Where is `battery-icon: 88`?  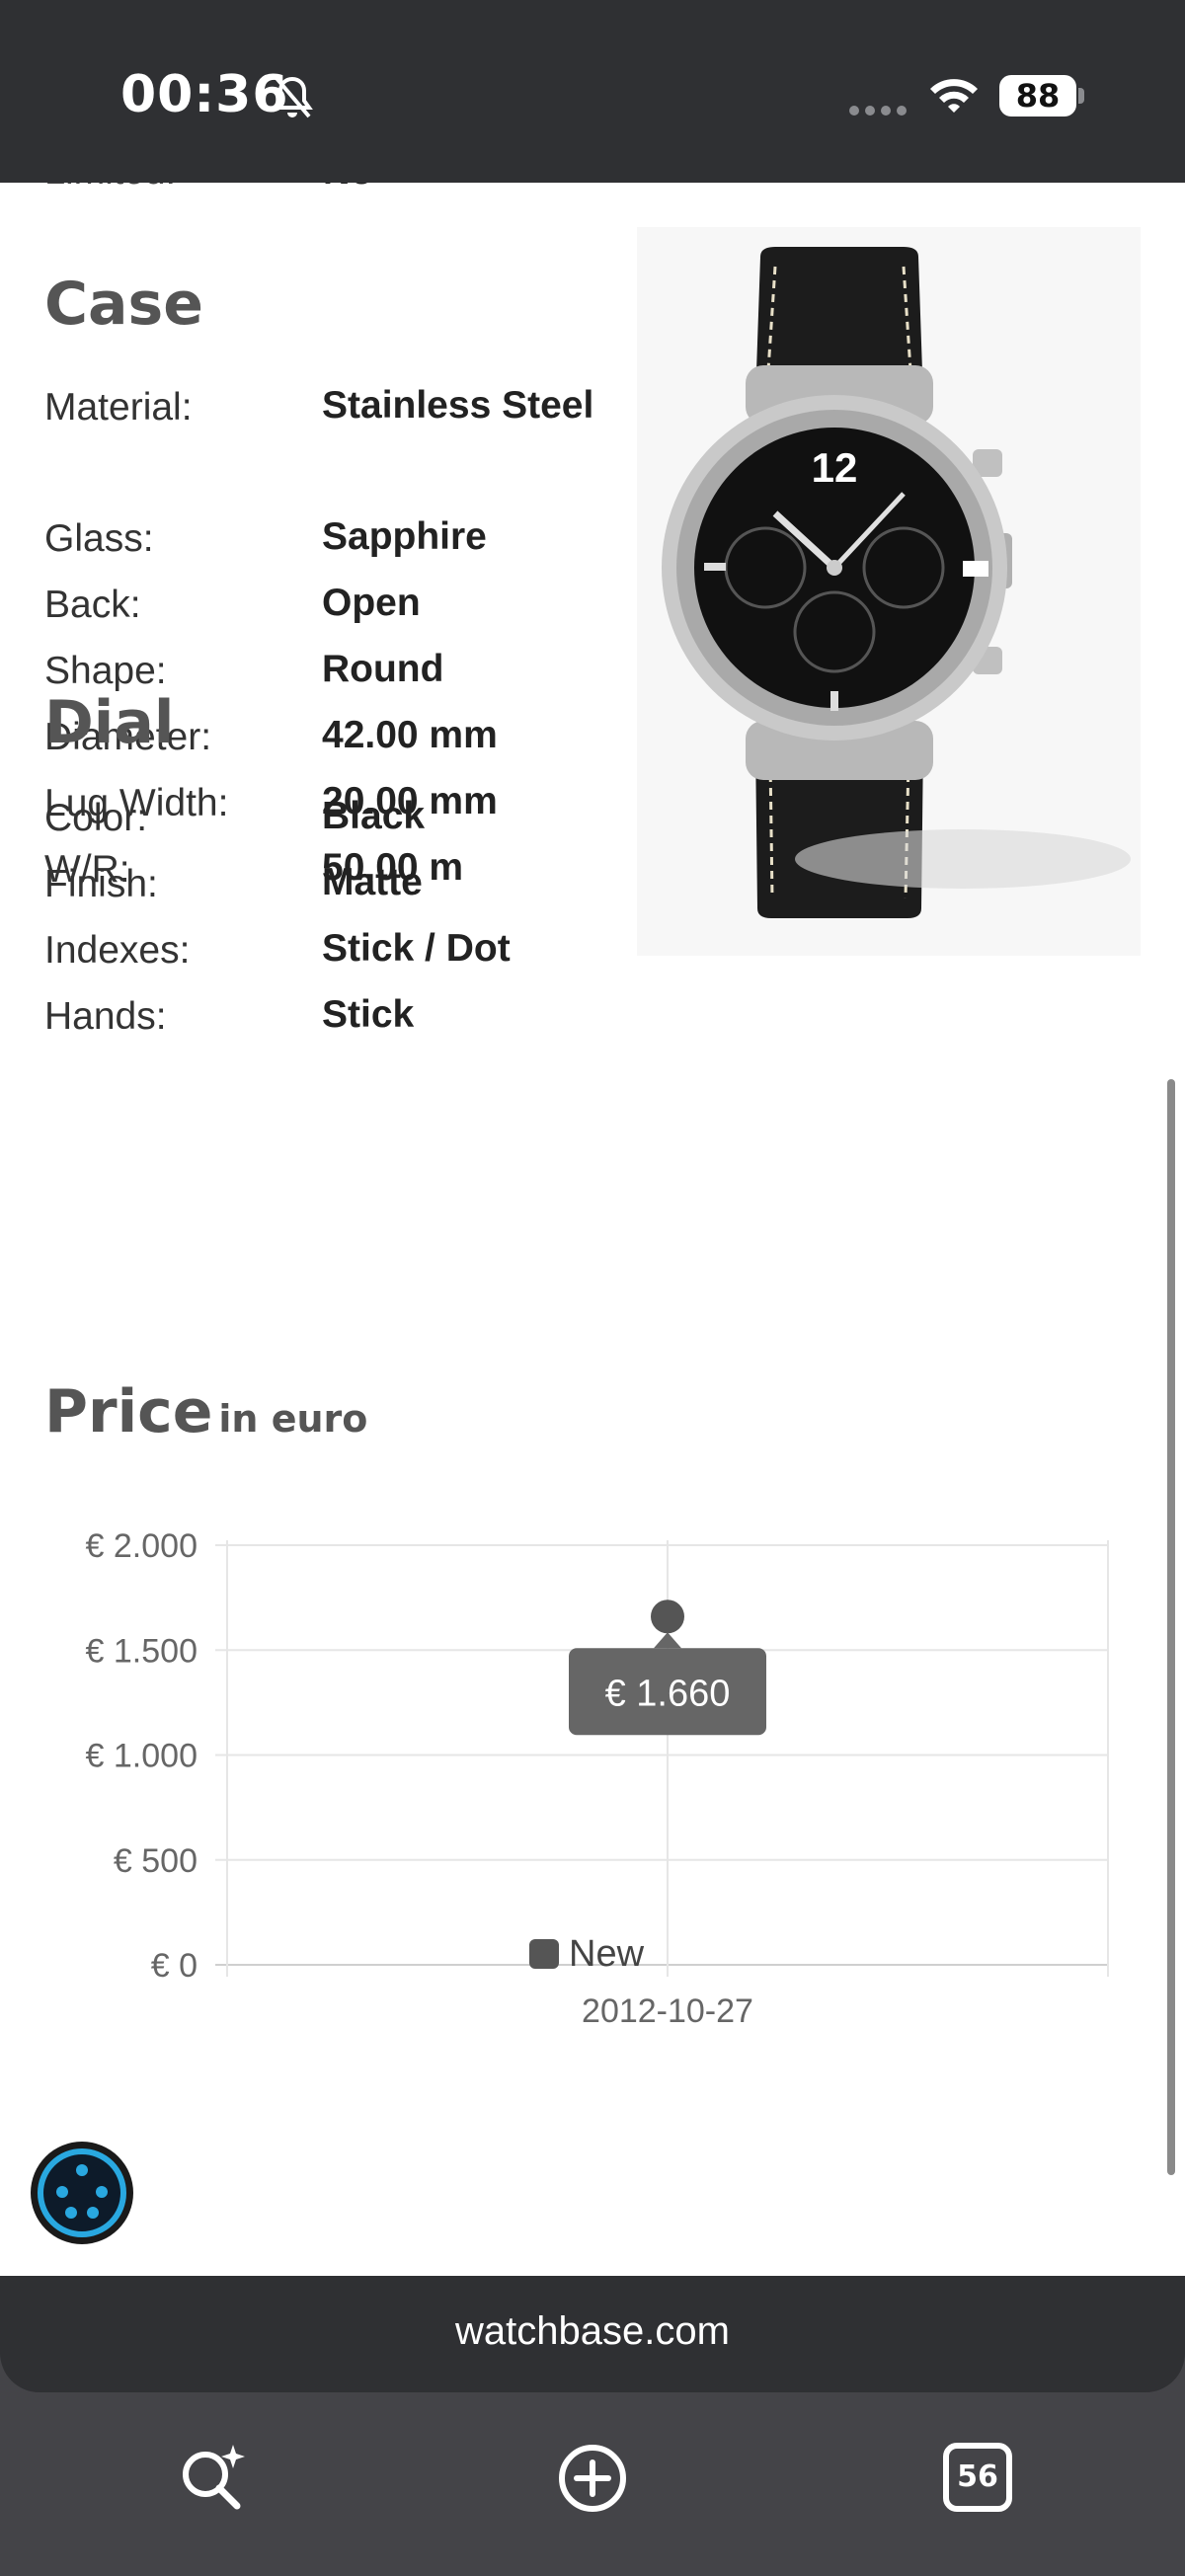 battery-icon: 88 is located at coordinates (1037, 96).